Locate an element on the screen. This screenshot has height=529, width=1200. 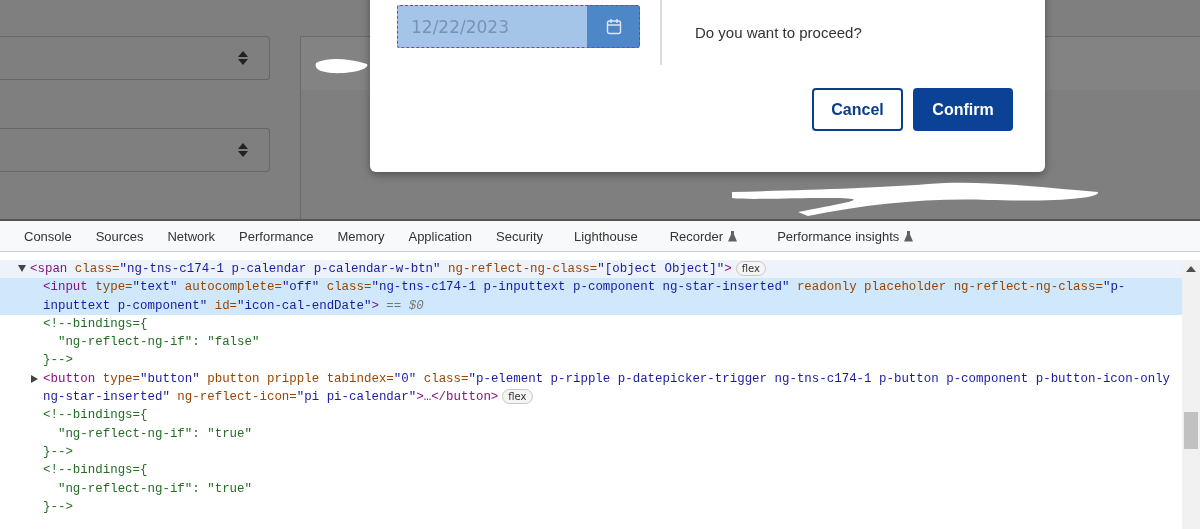
devtools-tab: Lighthouse is located at coordinates (606, 236).